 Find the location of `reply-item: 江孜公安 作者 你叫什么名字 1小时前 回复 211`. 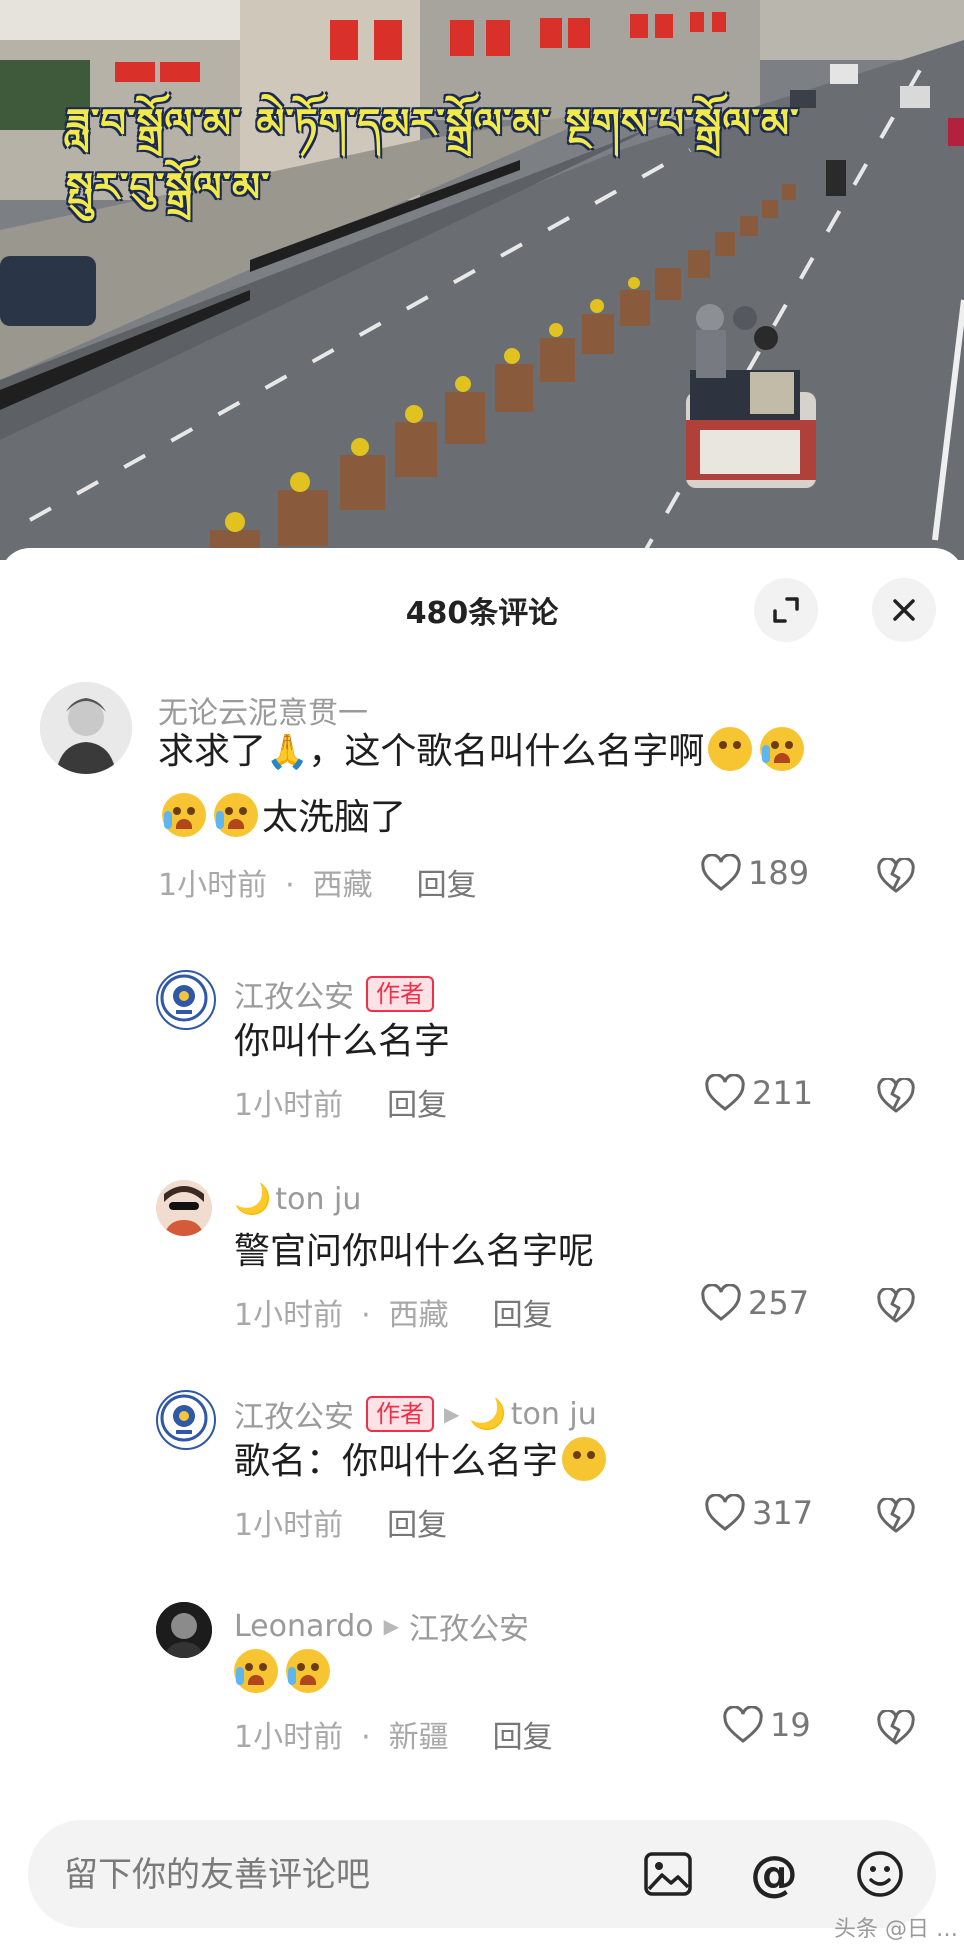

reply-item: 江孜公安 作者 你叫什么名字 1小时前 回复 211 is located at coordinates (482, 1044).